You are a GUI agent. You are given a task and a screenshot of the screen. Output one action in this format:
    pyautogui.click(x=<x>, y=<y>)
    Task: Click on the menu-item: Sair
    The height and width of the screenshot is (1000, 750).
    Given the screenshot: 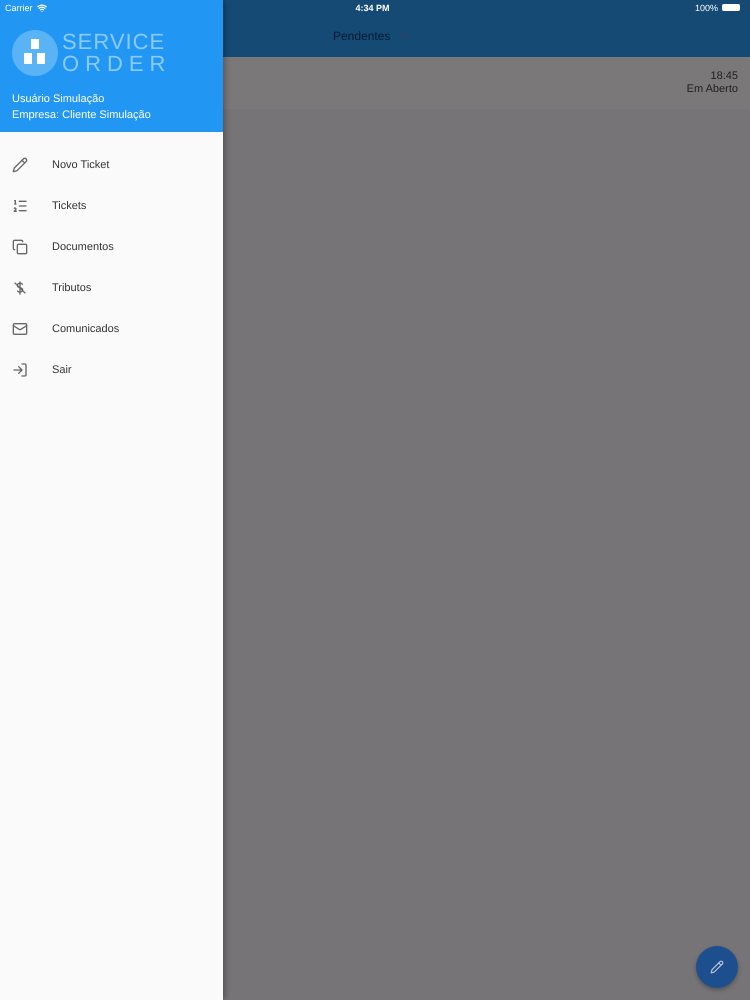 What is the action you would take?
    pyautogui.click(x=111, y=369)
    